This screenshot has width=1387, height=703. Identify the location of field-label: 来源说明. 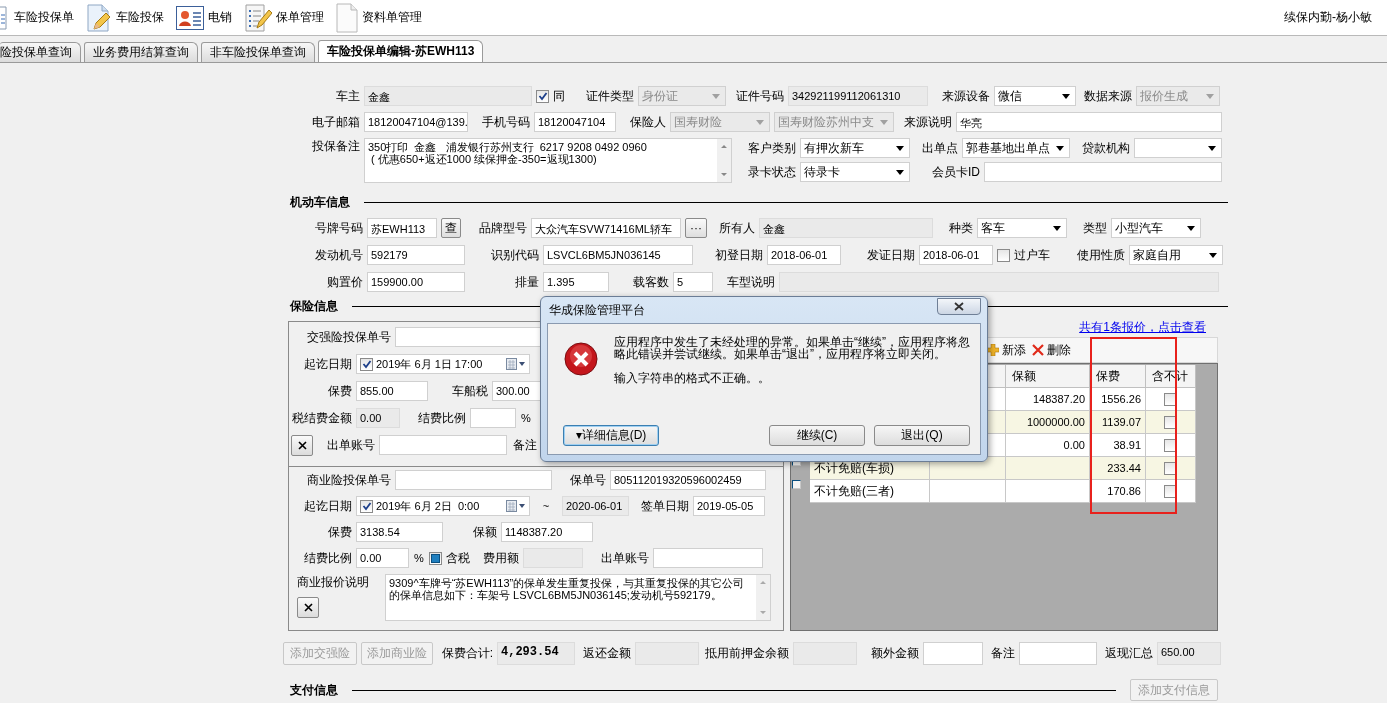
(927, 122).